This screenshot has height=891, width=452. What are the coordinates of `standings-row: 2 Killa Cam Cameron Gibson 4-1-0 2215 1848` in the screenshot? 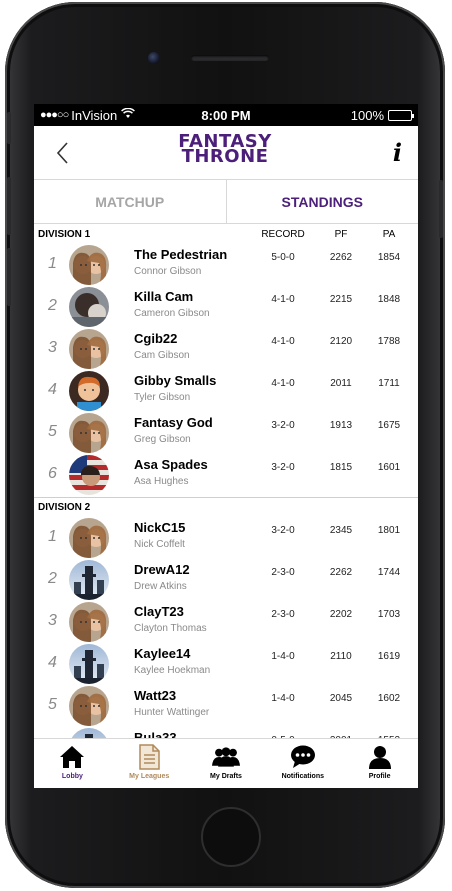 It's located at (226, 306).